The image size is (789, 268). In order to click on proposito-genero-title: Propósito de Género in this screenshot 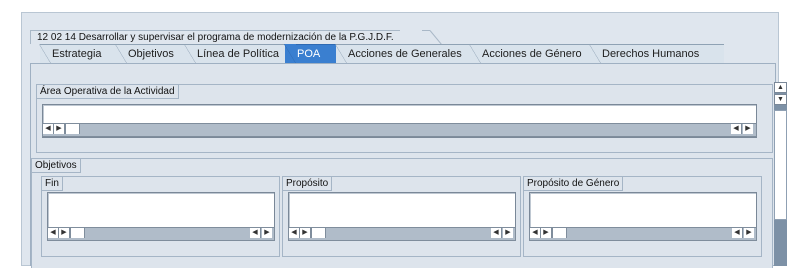, I will do `click(574, 184)`.